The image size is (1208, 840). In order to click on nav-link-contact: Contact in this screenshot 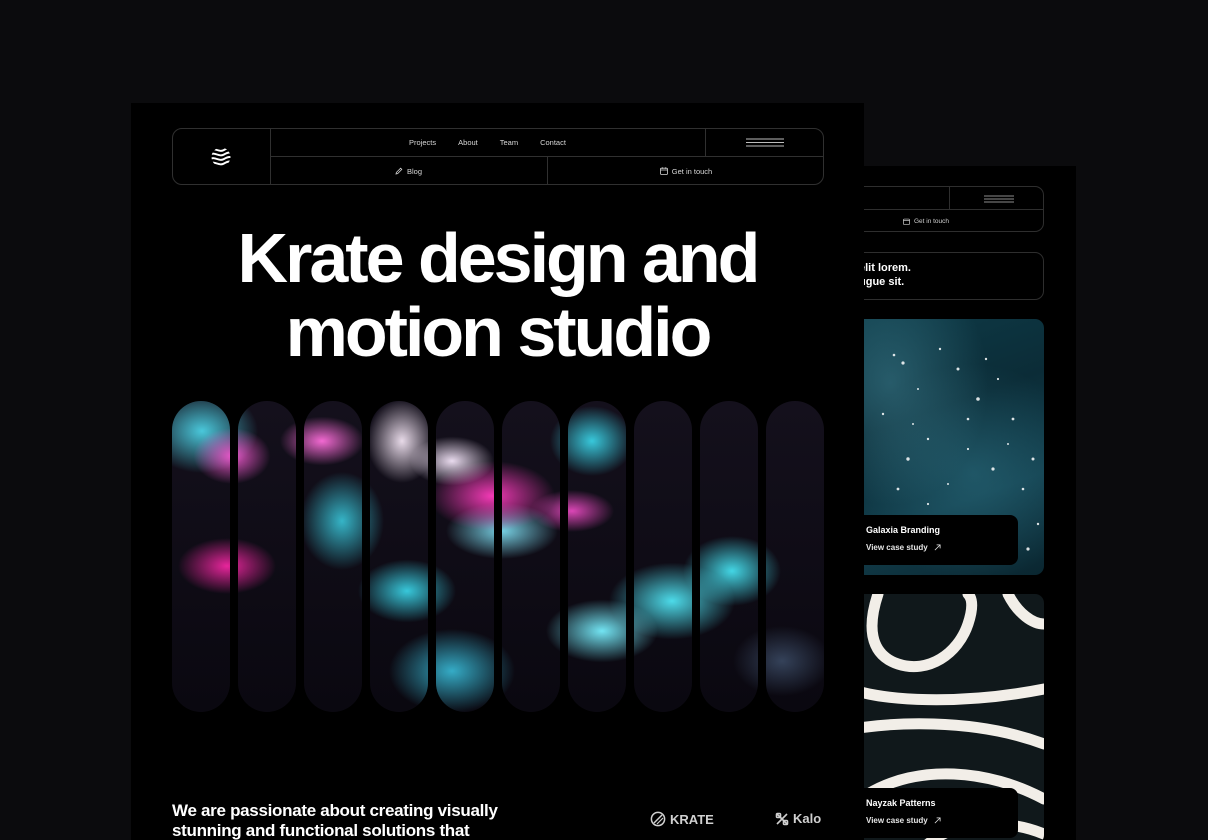, I will do `click(553, 142)`.